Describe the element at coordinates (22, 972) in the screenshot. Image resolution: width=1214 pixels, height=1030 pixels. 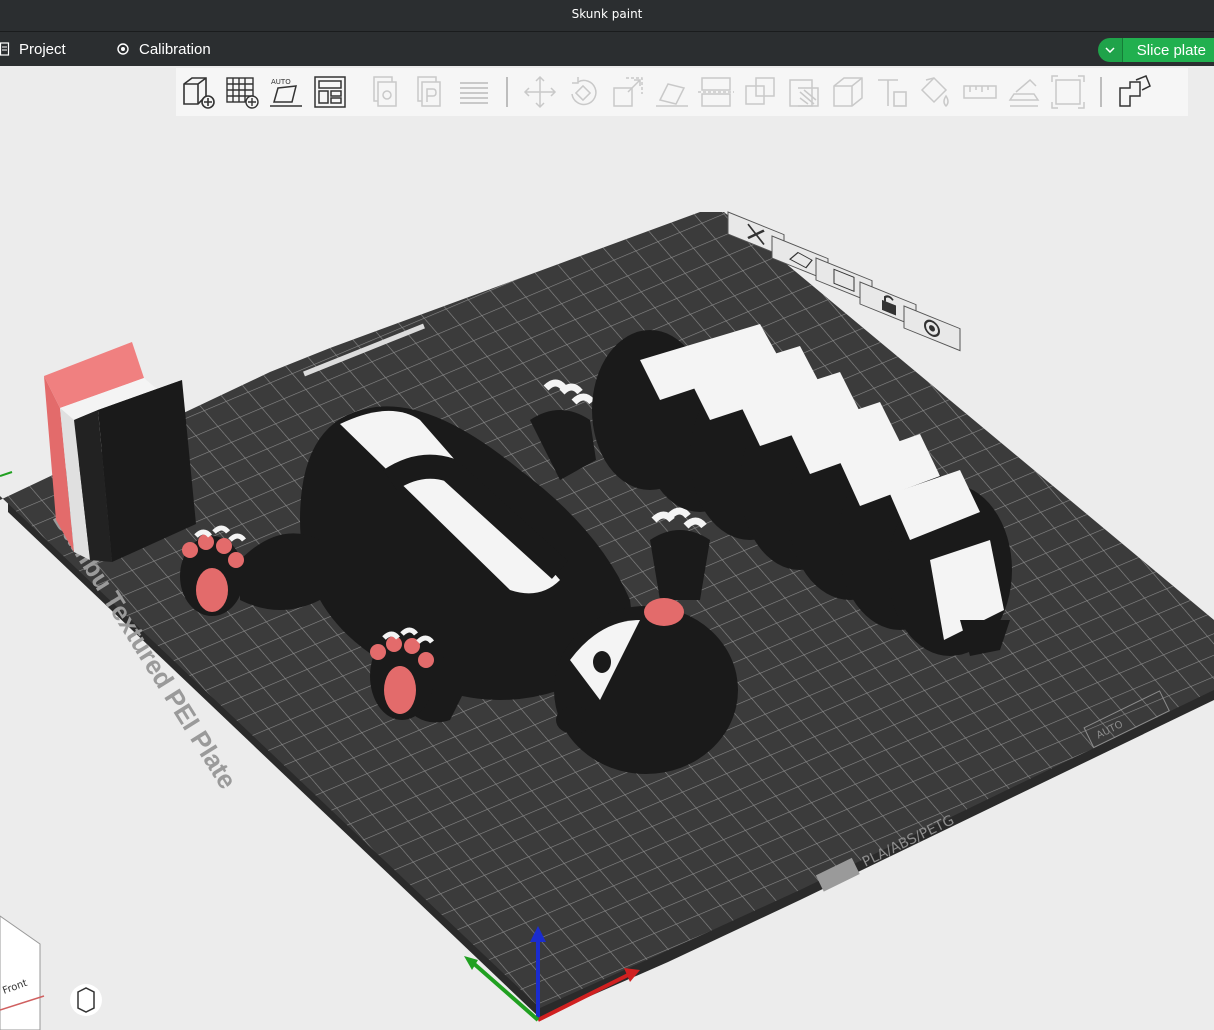
I see `view-cube: Front` at that location.